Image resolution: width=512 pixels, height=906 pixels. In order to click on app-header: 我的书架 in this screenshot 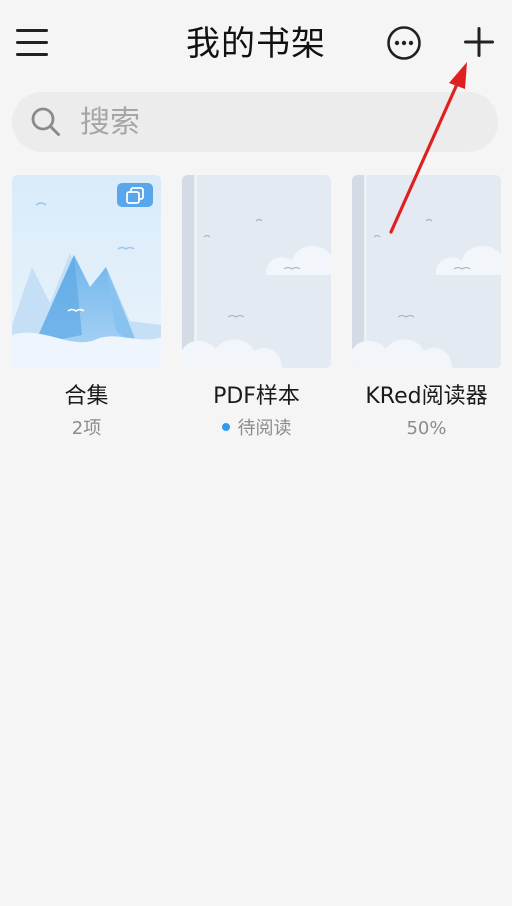, I will do `click(256, 44)`.